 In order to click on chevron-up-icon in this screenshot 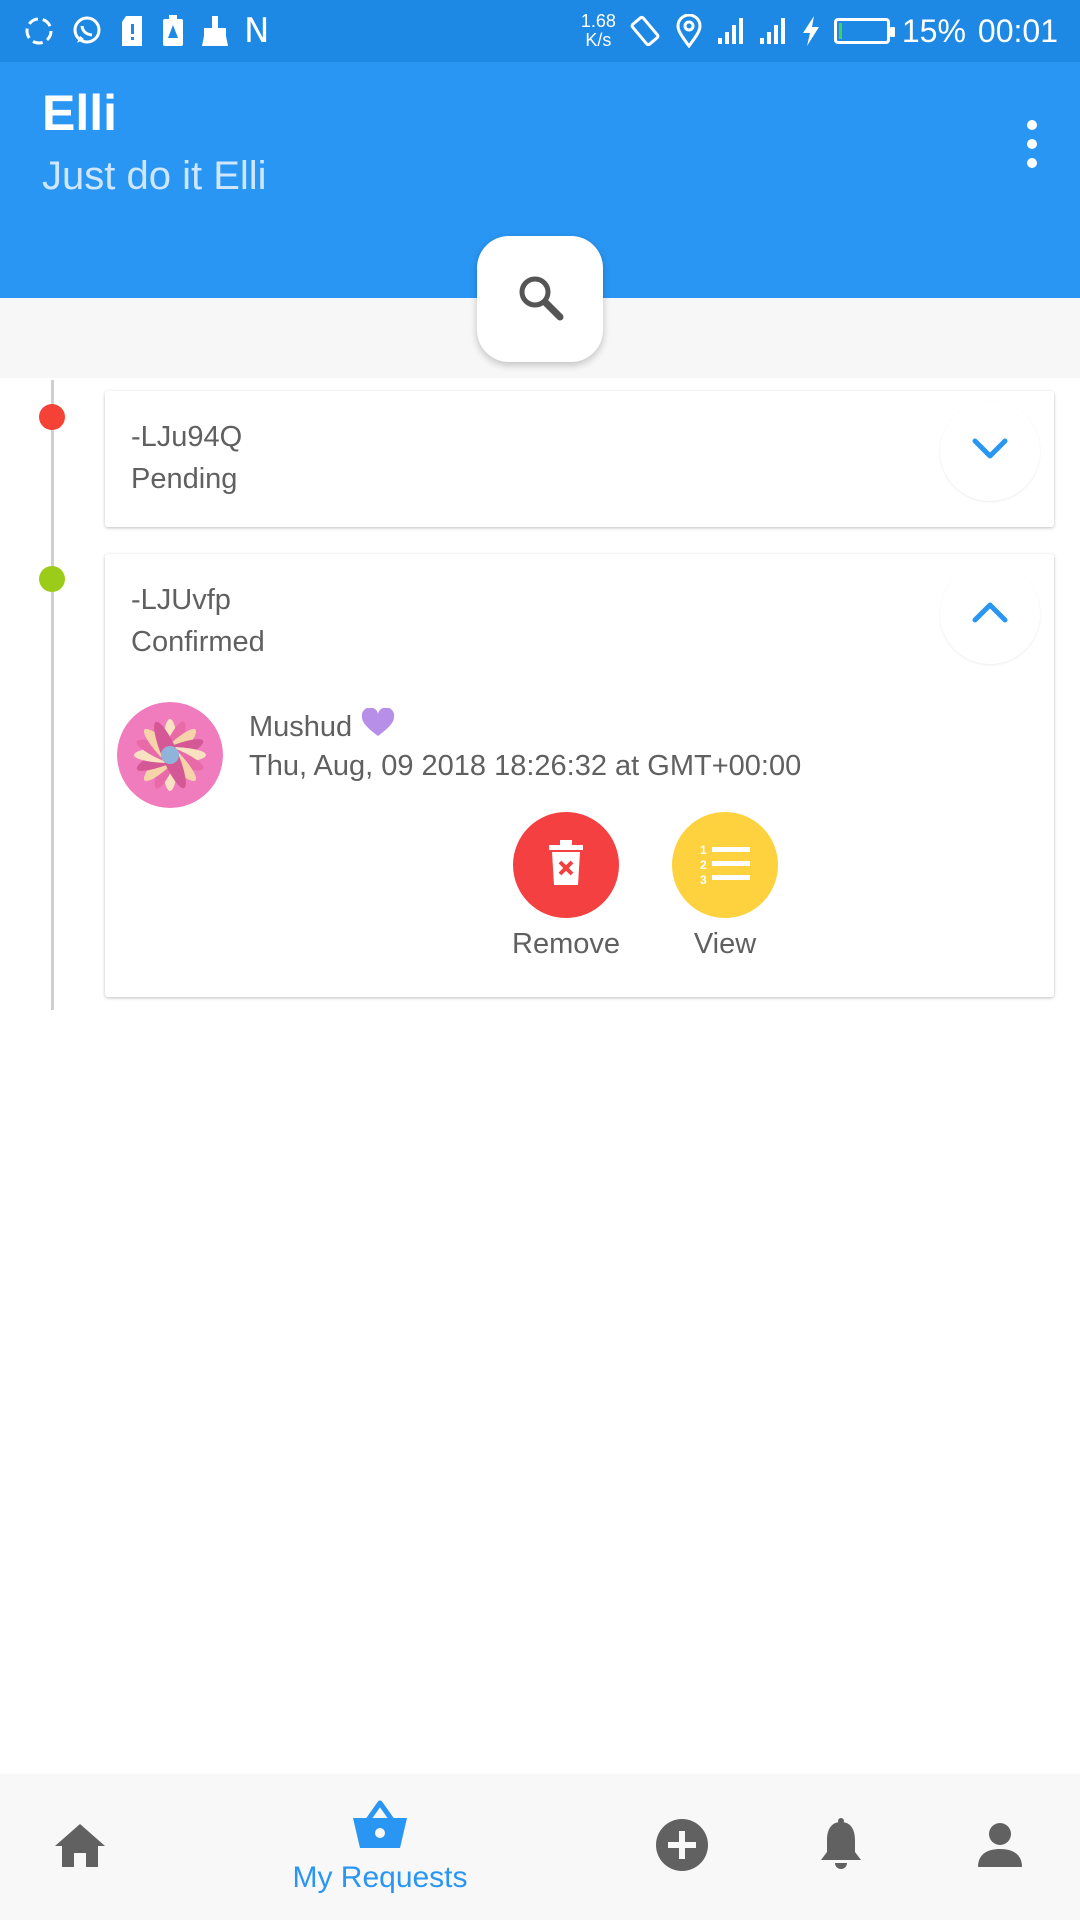, I will do `click(990, 614)`.